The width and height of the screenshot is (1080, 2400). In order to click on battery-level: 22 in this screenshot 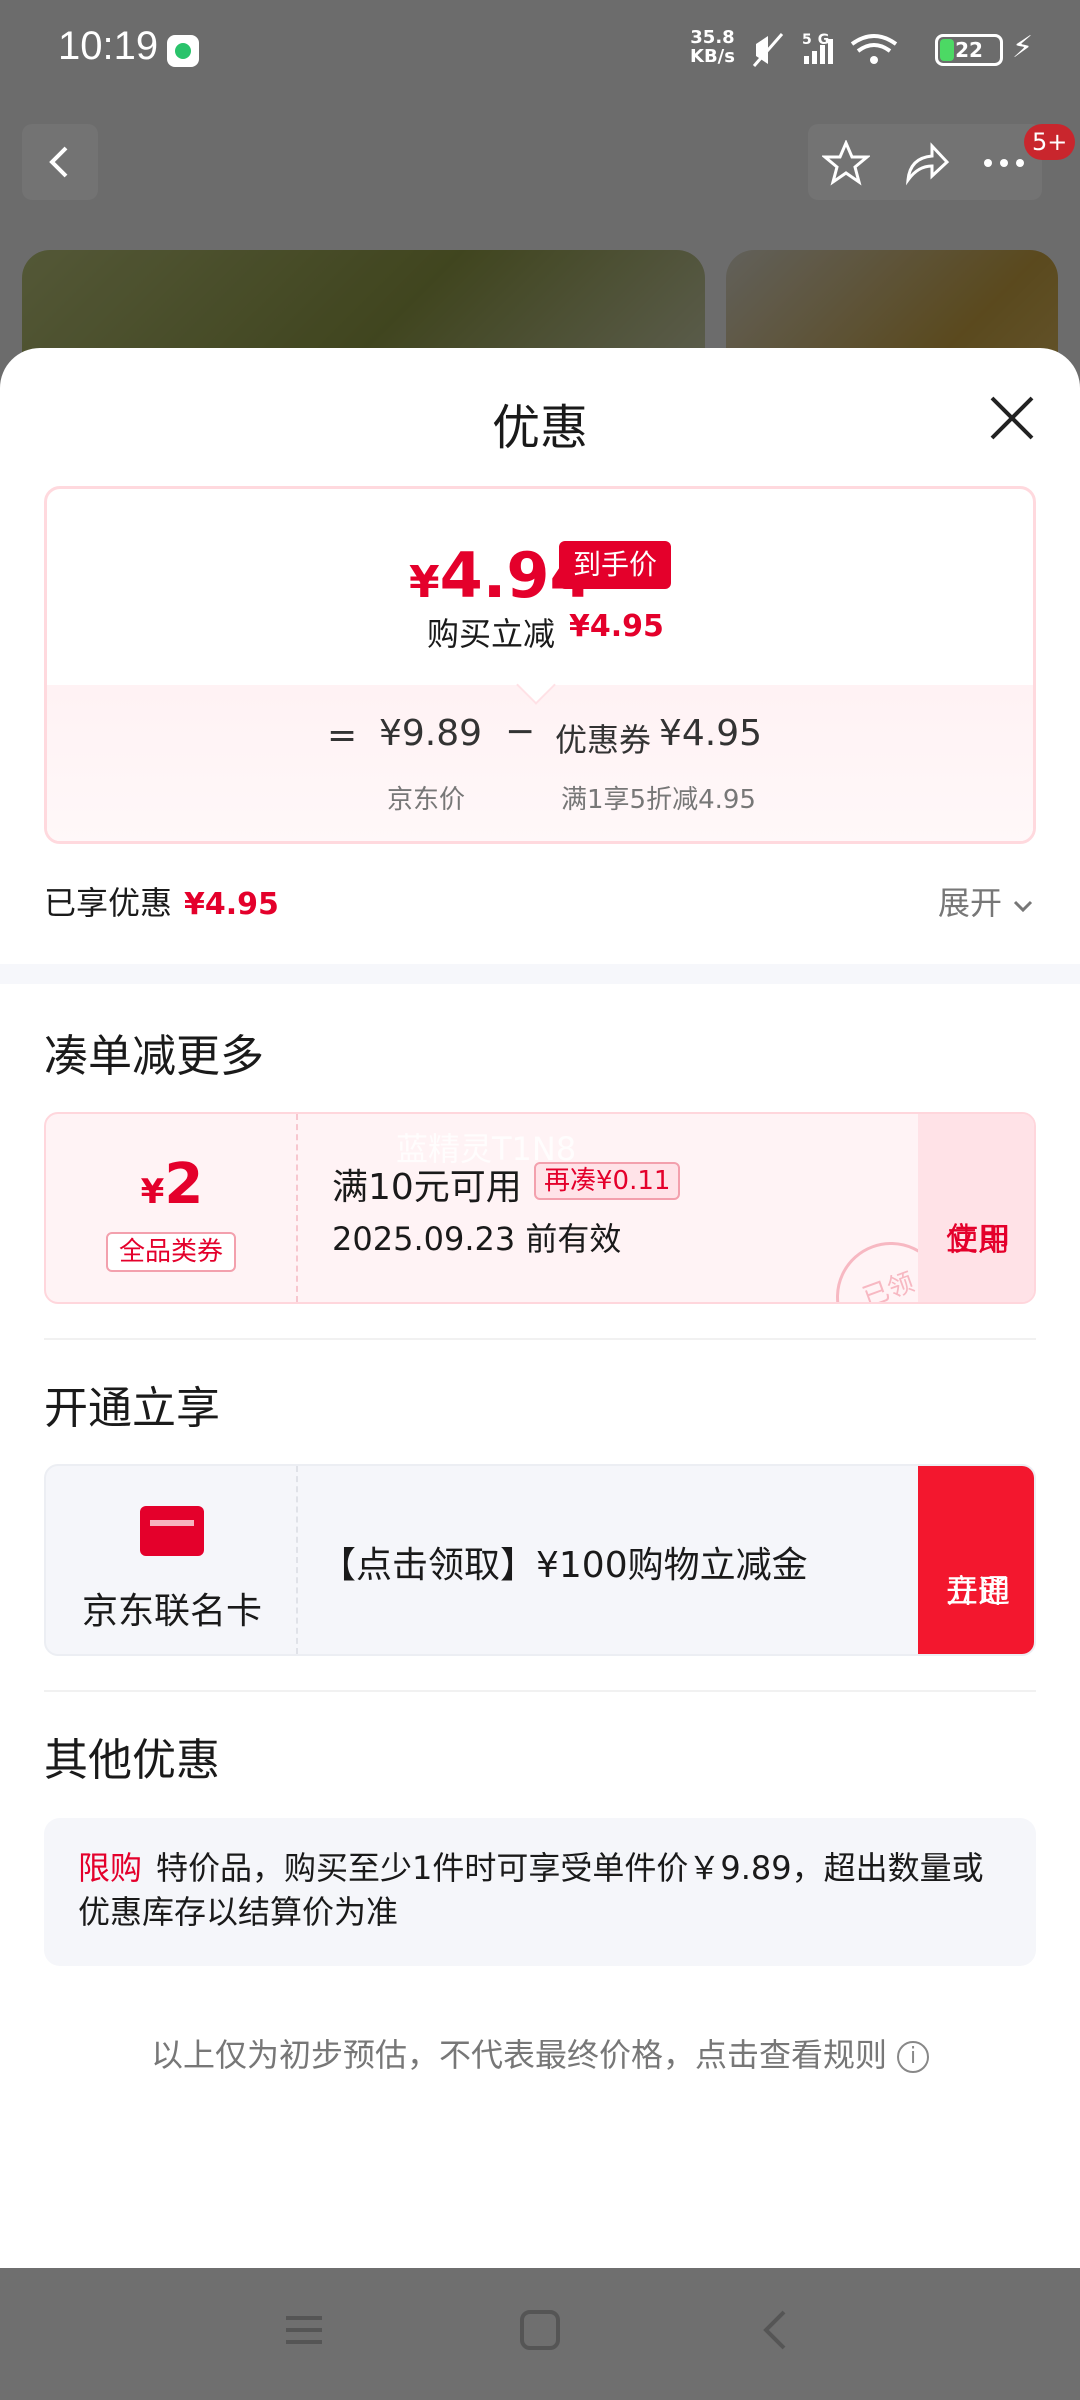, I will do `click(969, 50)`.